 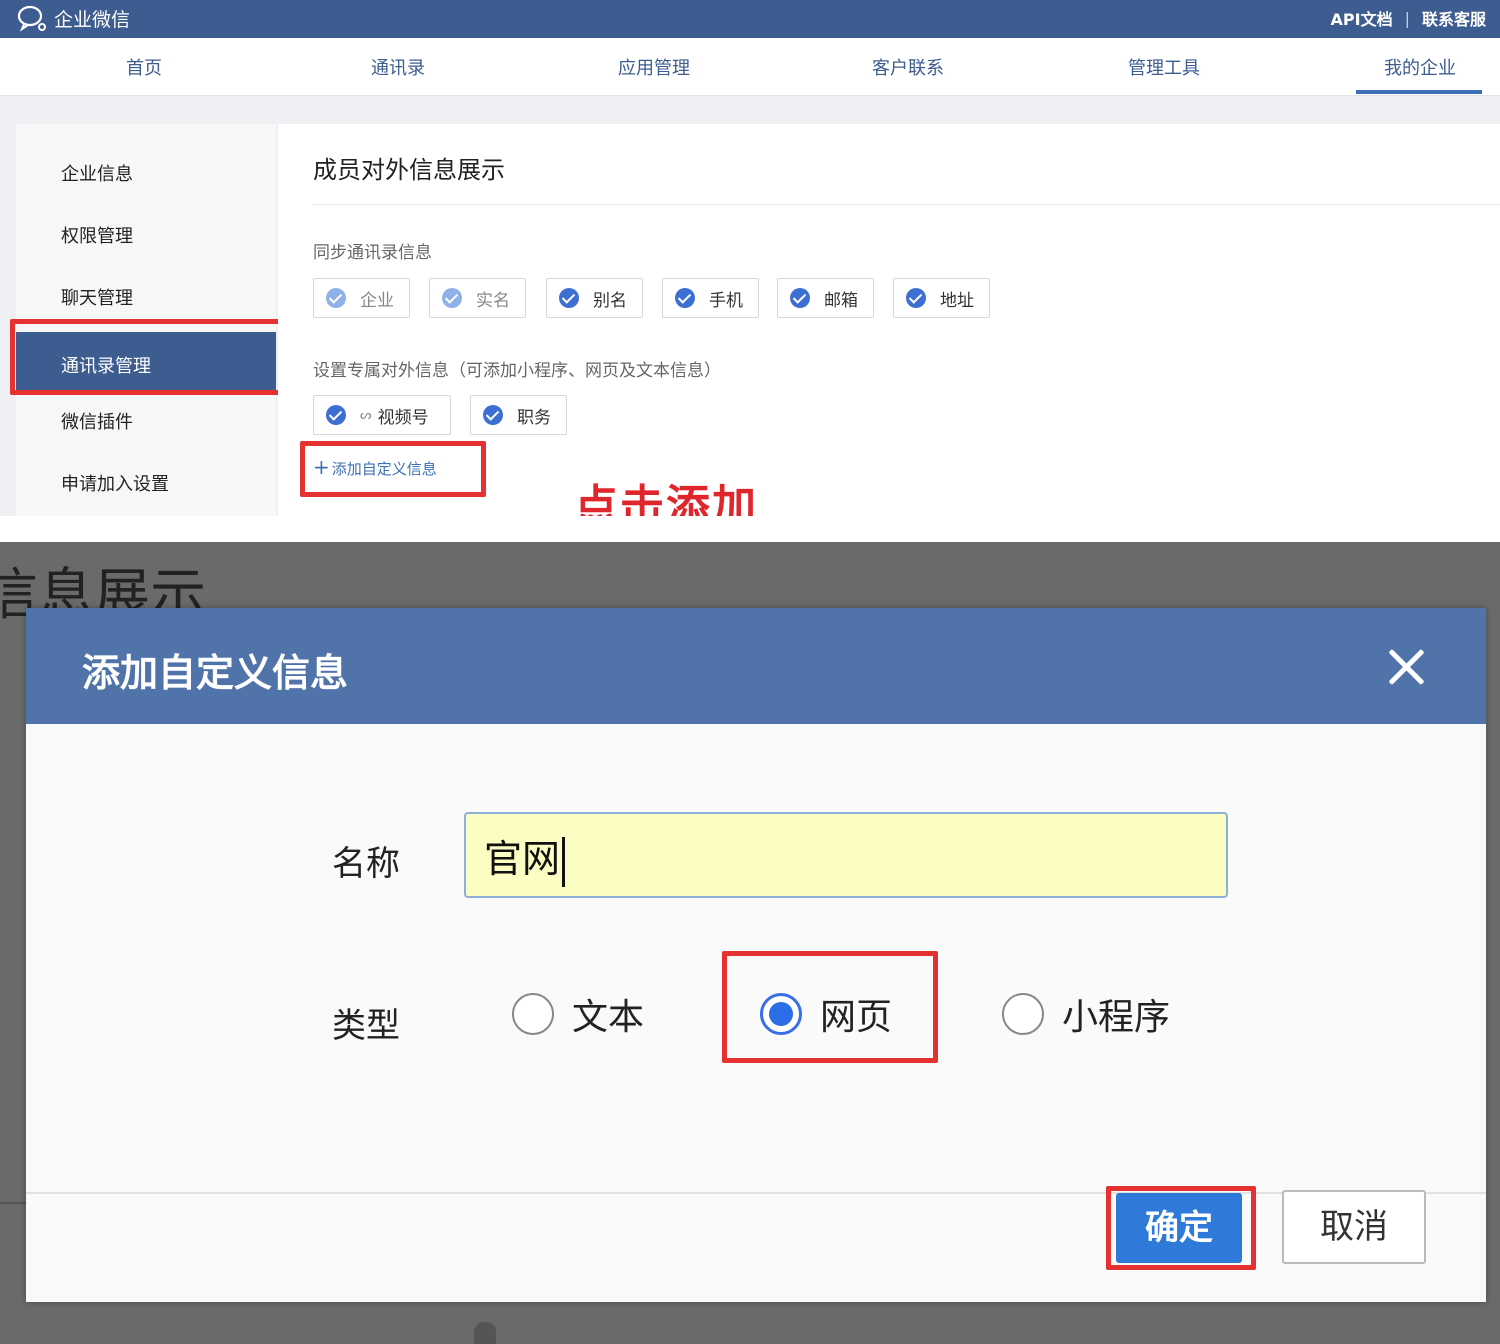 I want to click on sidebar-item-permissions: 权限管理, so click(x=97, y=235).